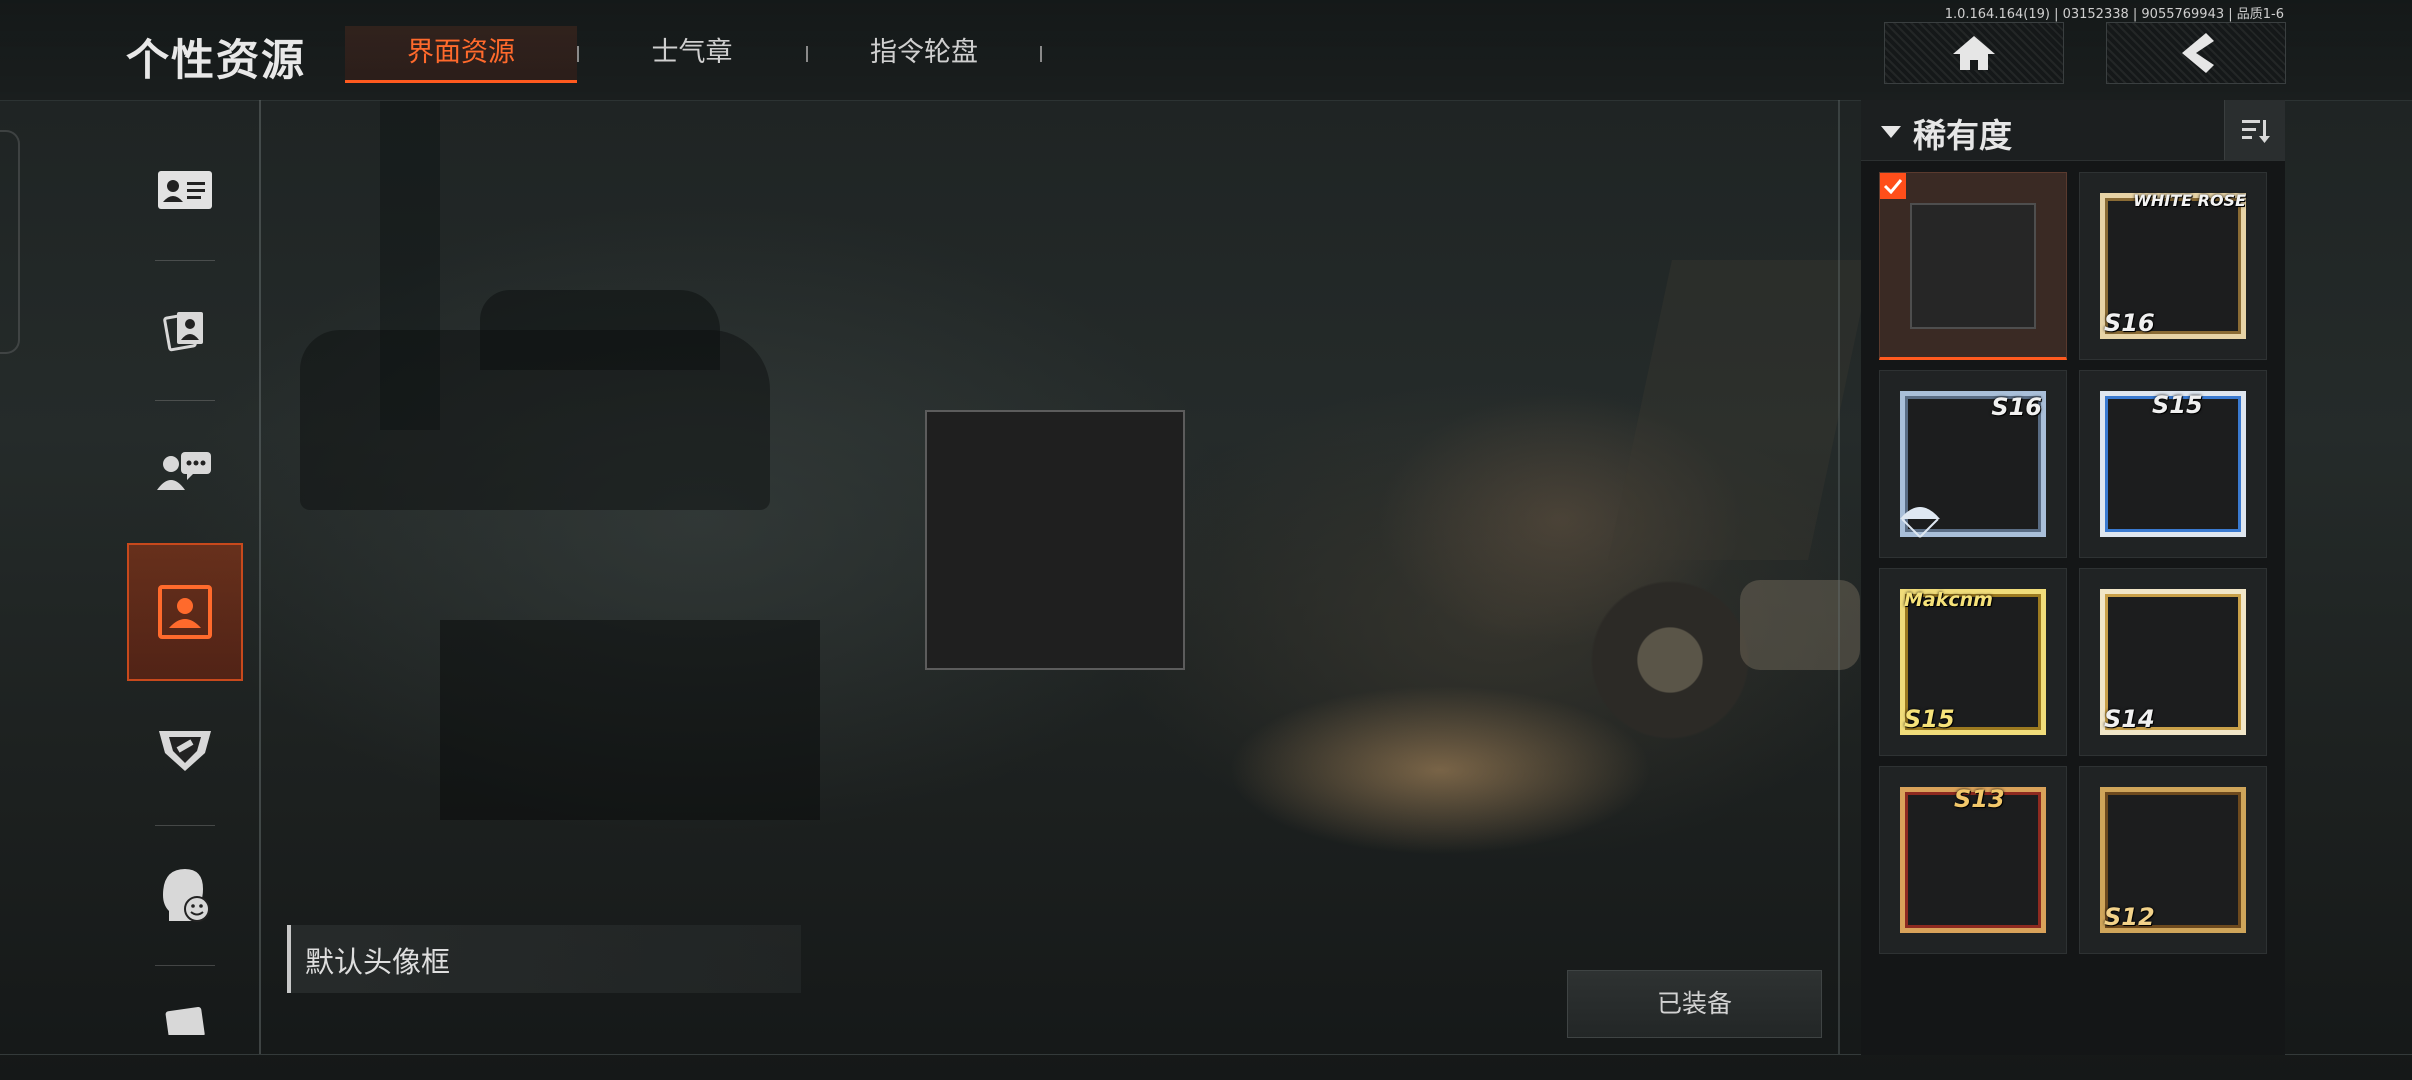 This screenshot has height=1080, width=2412. Describe the element at coordinates (1979, 799) in the screenshot. I see `season-label: S13` at that location.